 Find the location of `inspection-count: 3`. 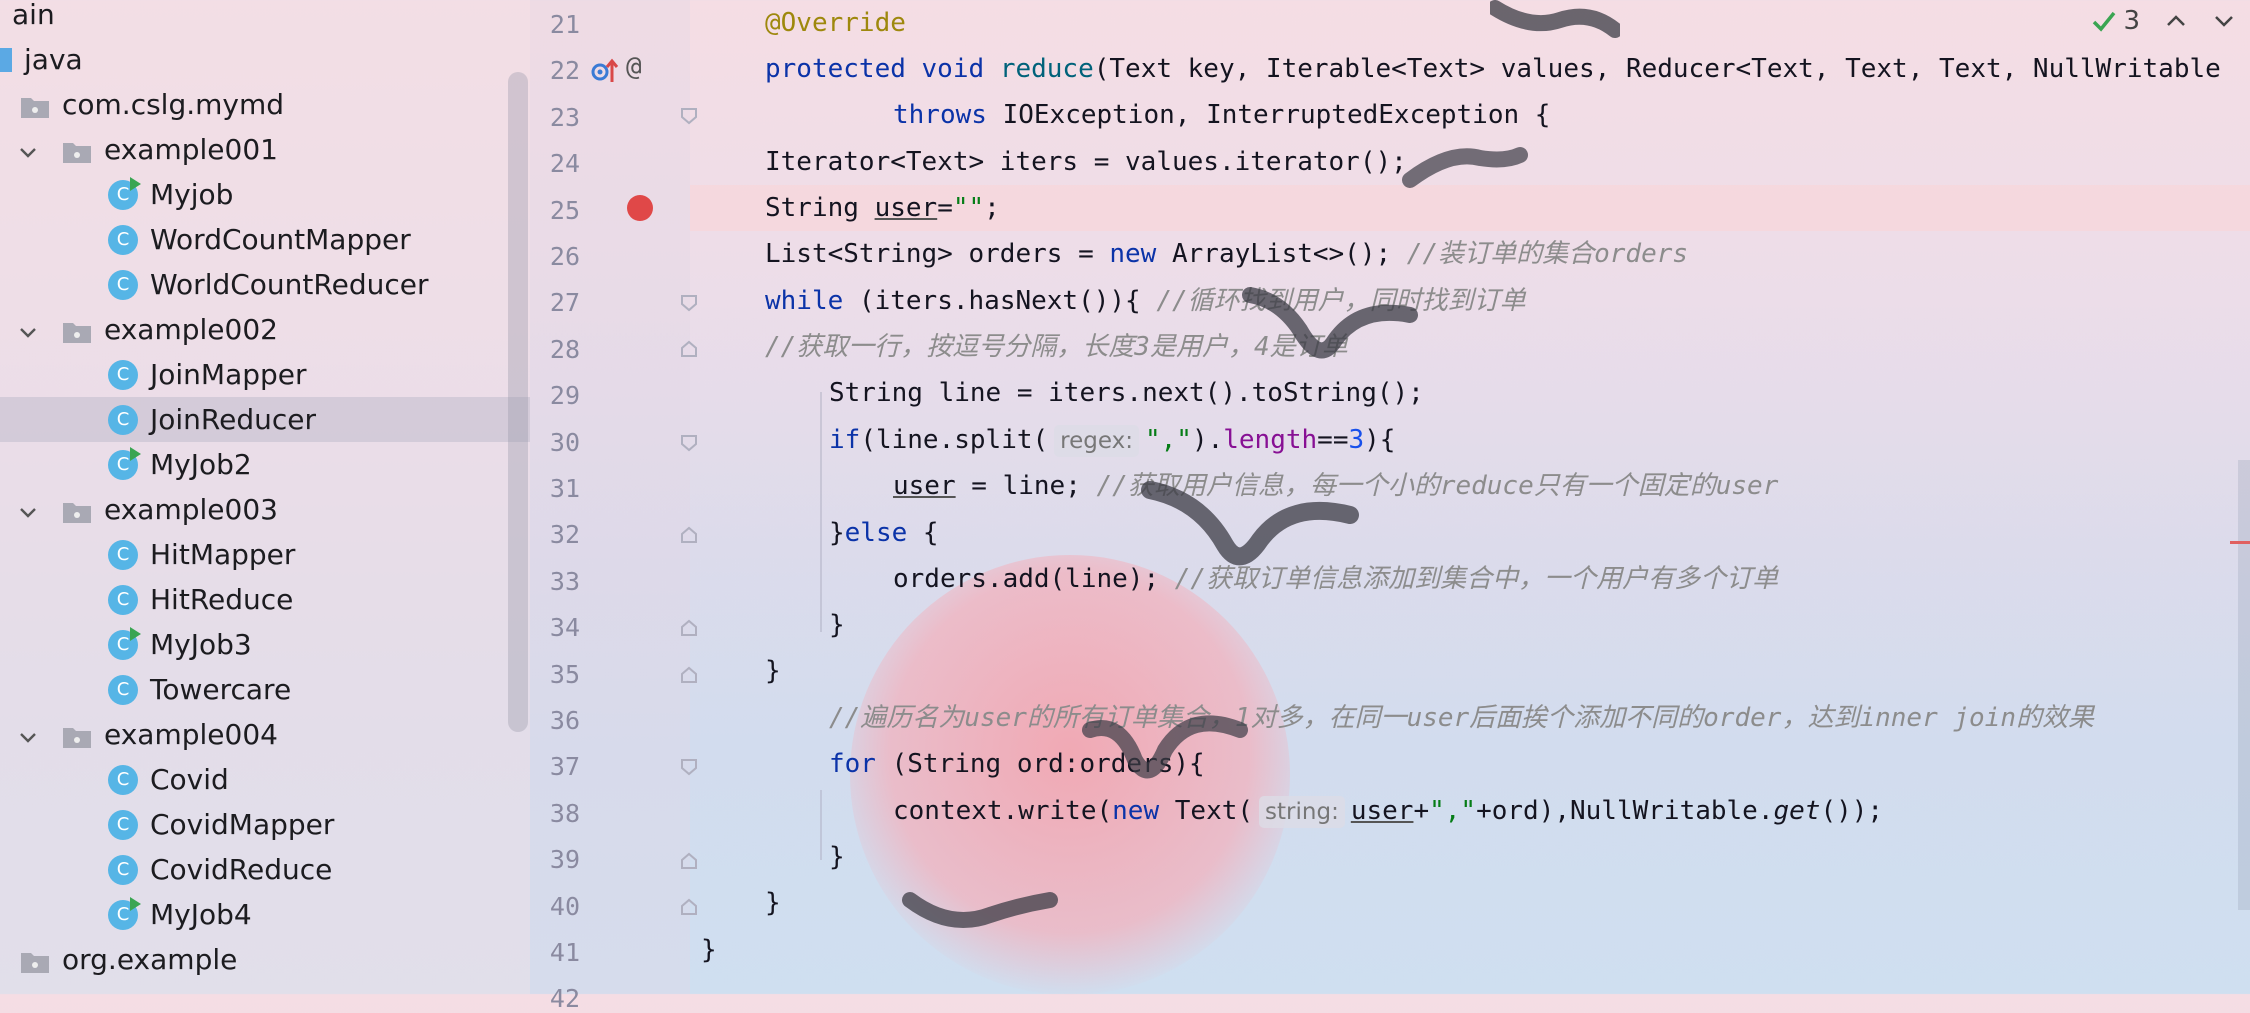

inspection-count: 3 is located at coordinates (2131, 21).